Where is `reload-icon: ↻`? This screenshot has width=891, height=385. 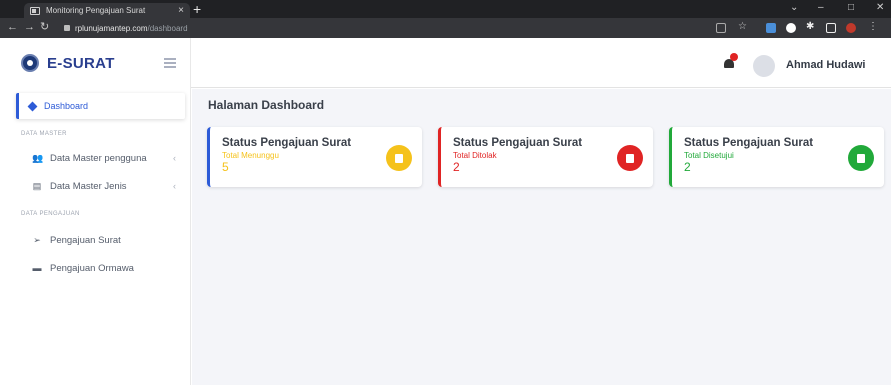 reload-icon: ↻ is located at coordinates (44, 27).